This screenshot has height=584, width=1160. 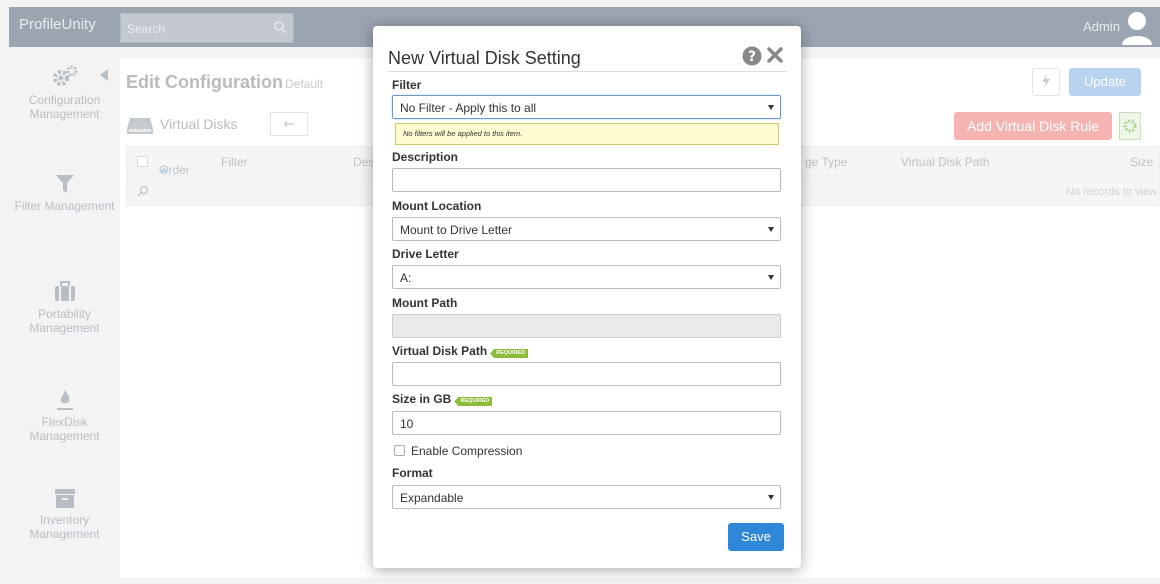 What do you see at coordinates (412, 473) in the screenshot?
I see `format-label: Format` at bounding box center [412, 473].